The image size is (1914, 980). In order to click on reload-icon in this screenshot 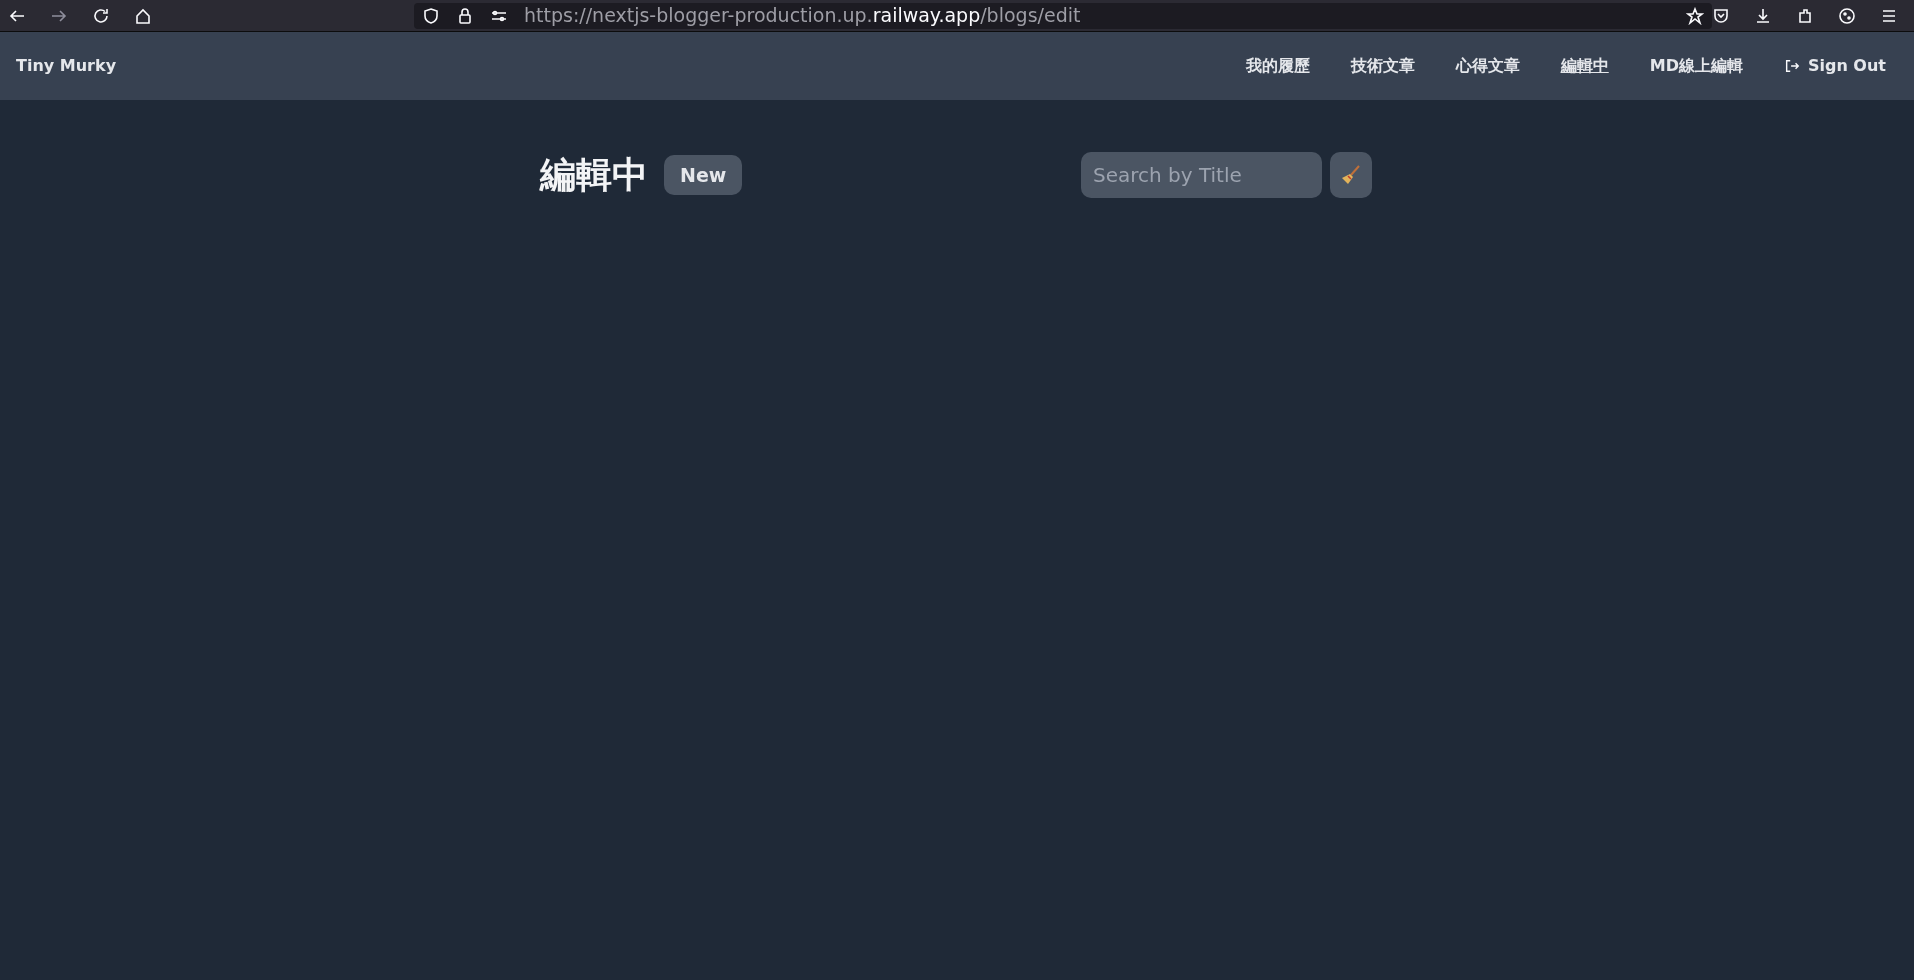, I will do `click(101, 15)`.